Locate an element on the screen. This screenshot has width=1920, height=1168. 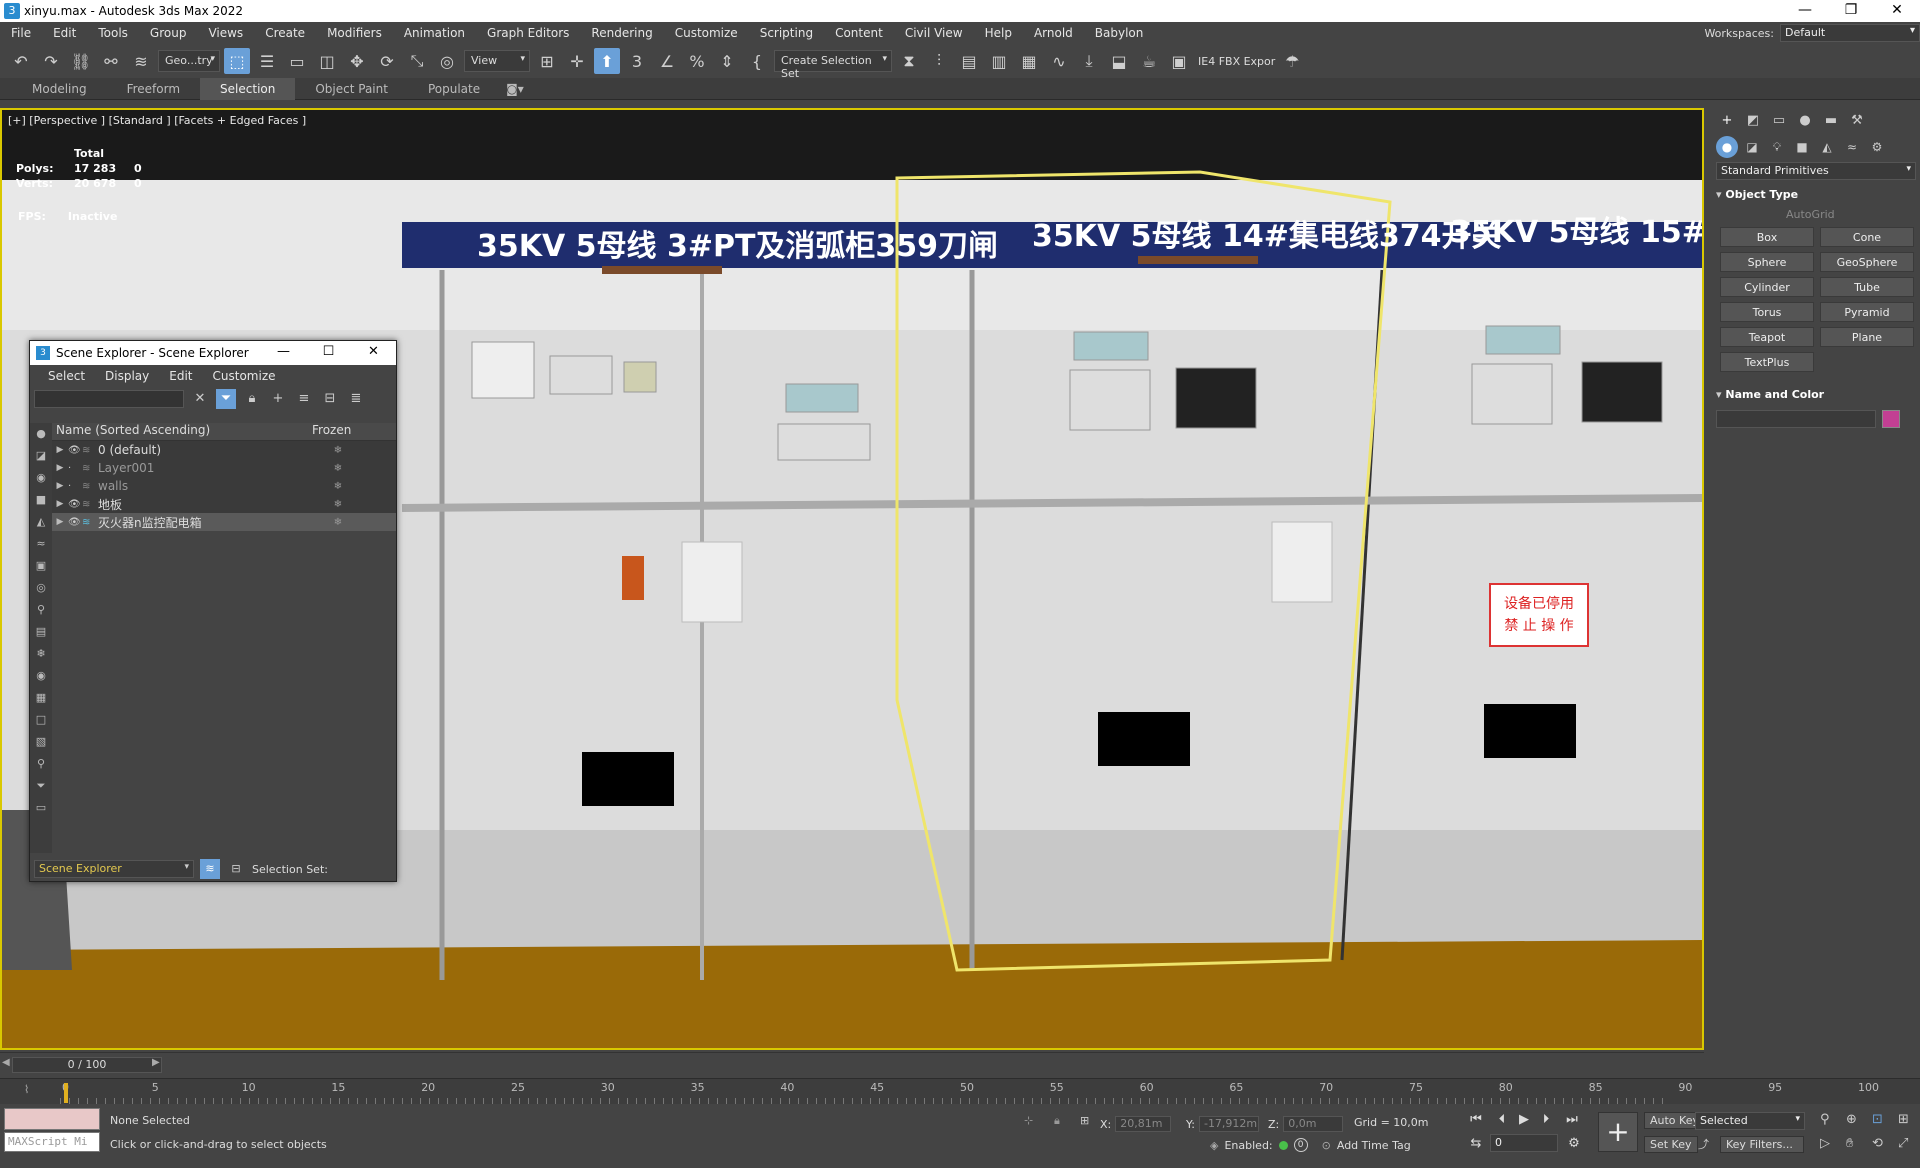
frozen-filter-icon: ❄ is located at coordinates (41, 654).